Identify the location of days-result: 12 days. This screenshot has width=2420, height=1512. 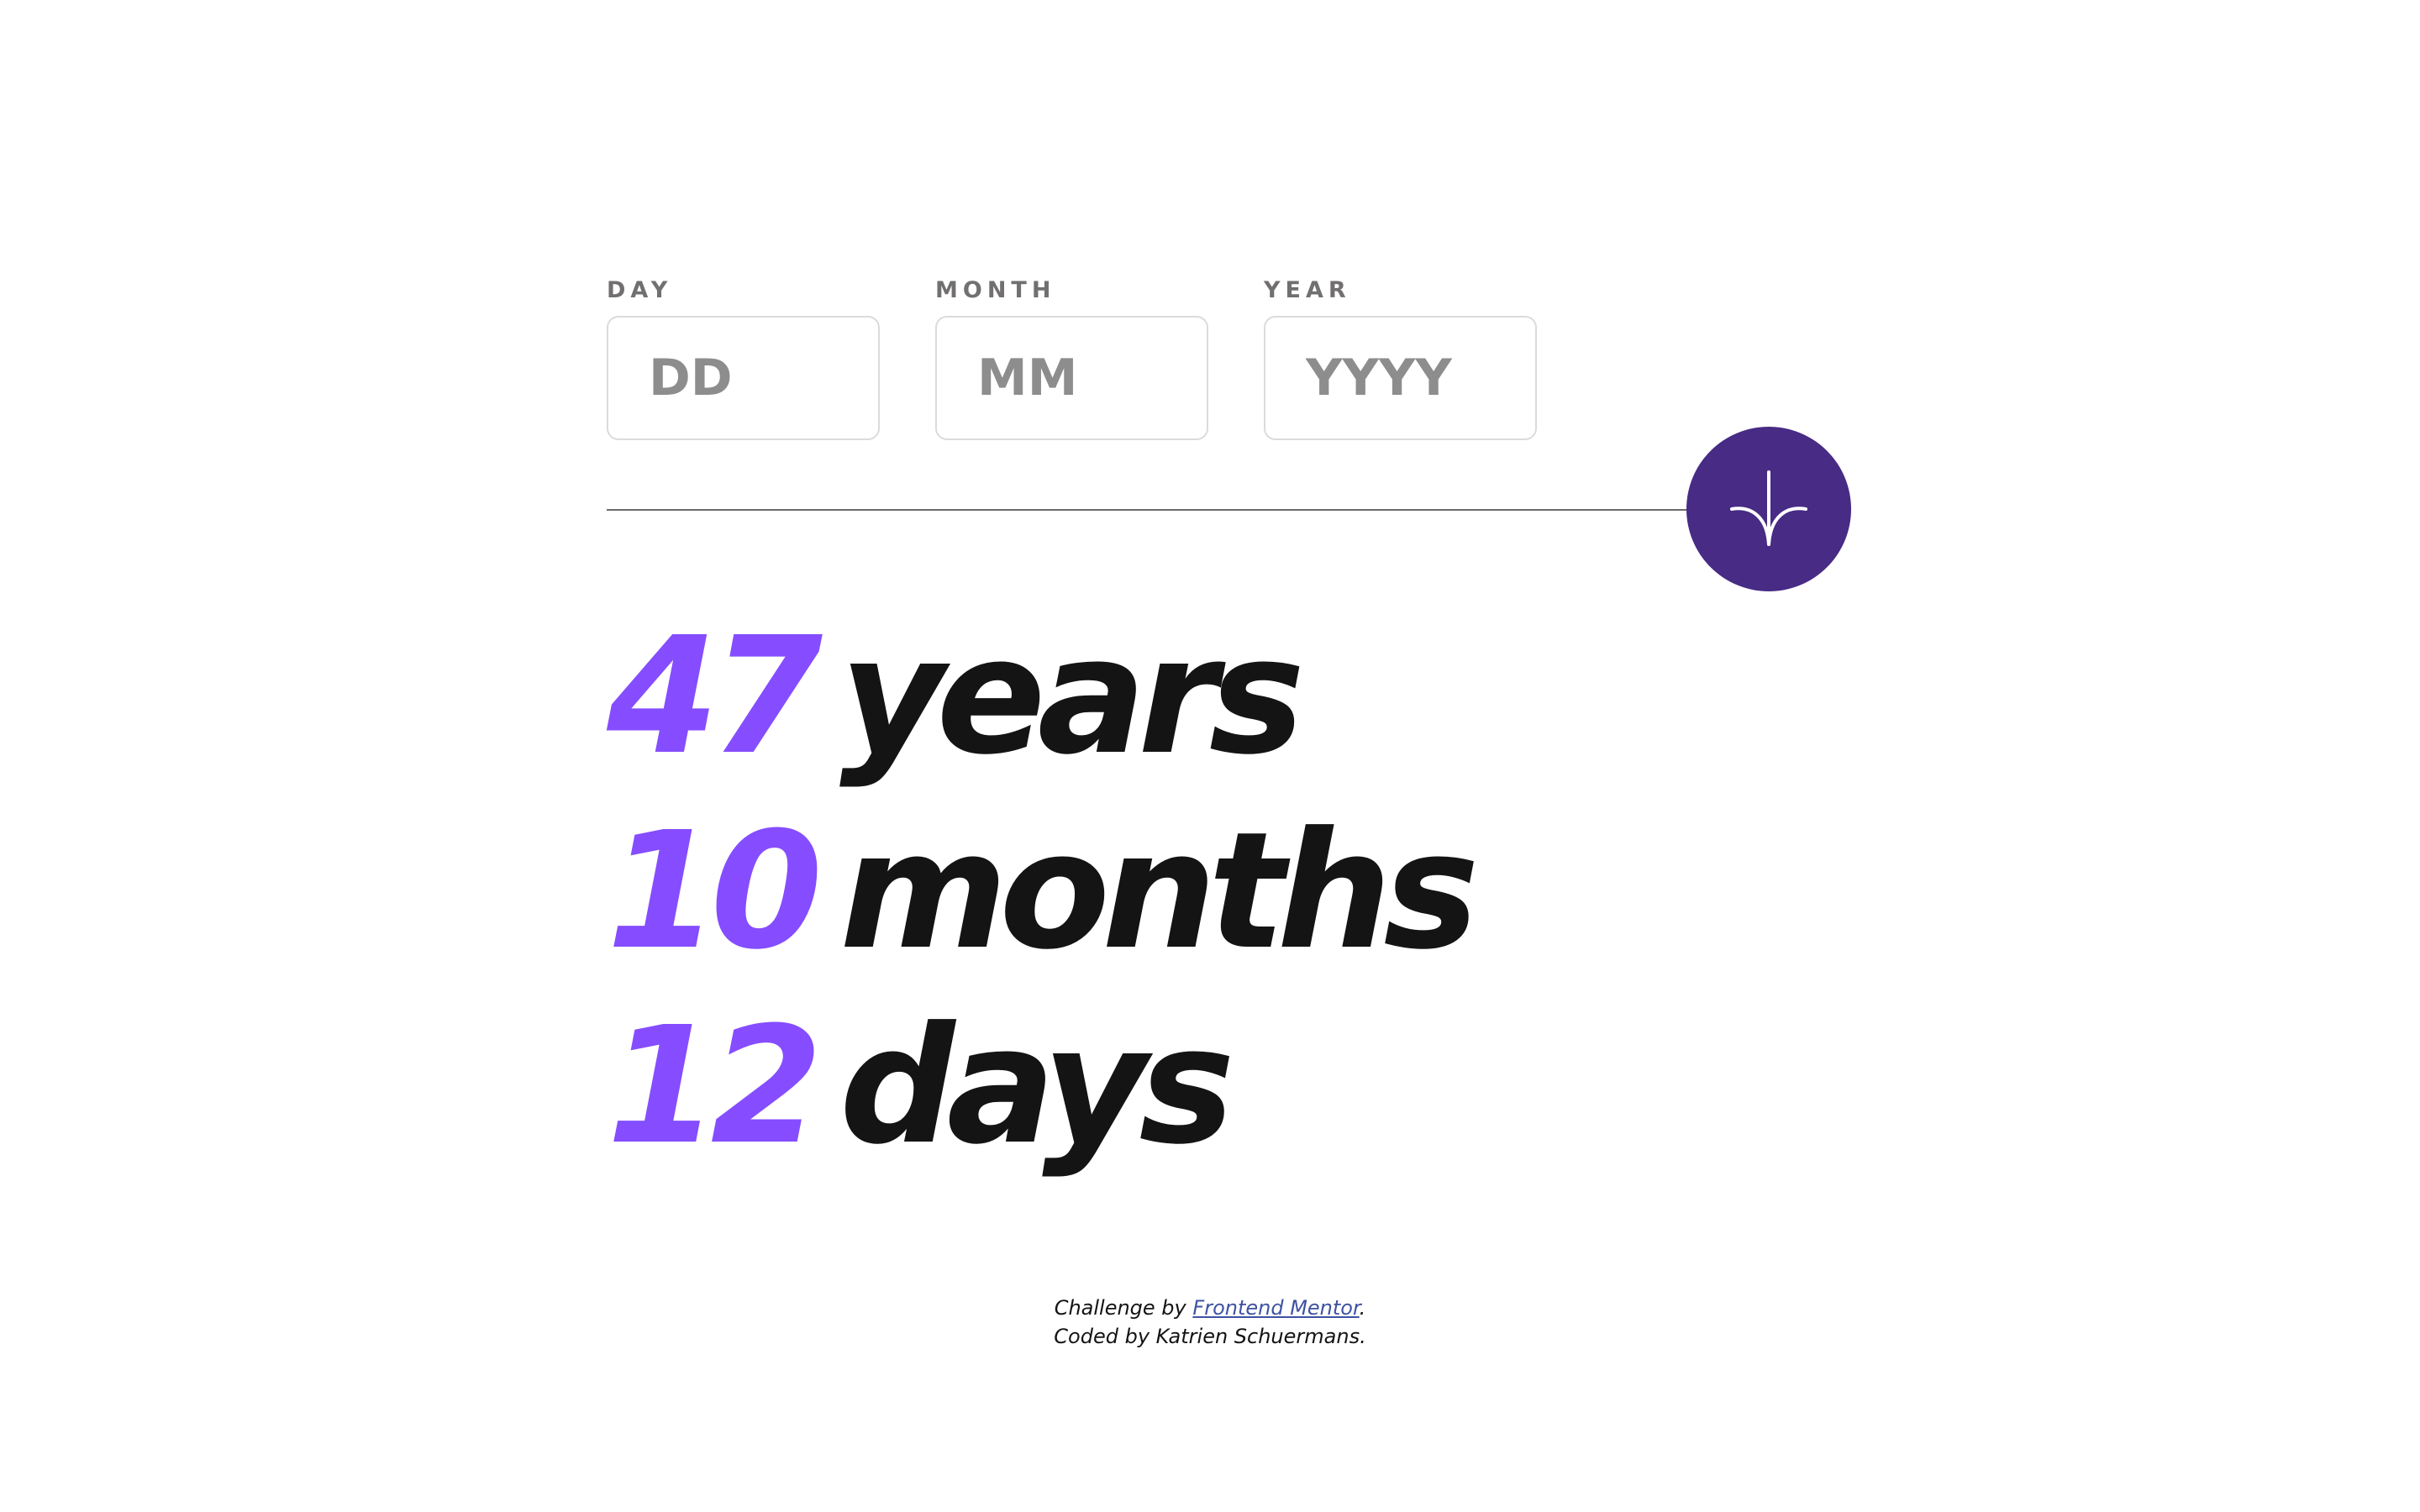
(1228, 1087).